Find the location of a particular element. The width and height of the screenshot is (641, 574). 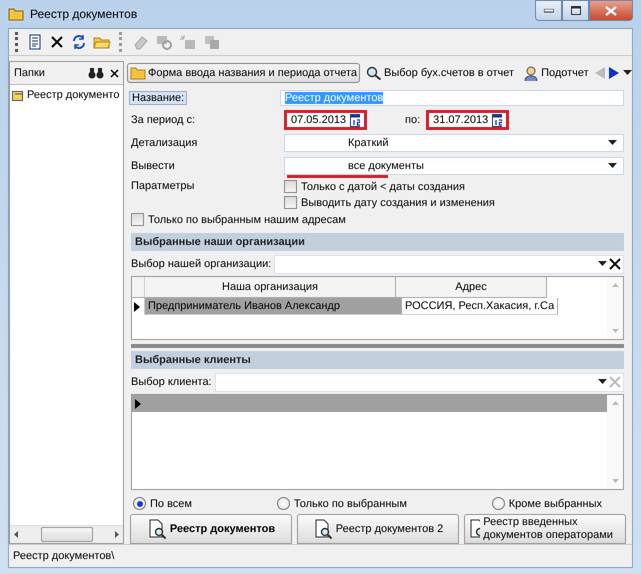

status-text: Реестр документов\ is located at coordinates (63, 556).